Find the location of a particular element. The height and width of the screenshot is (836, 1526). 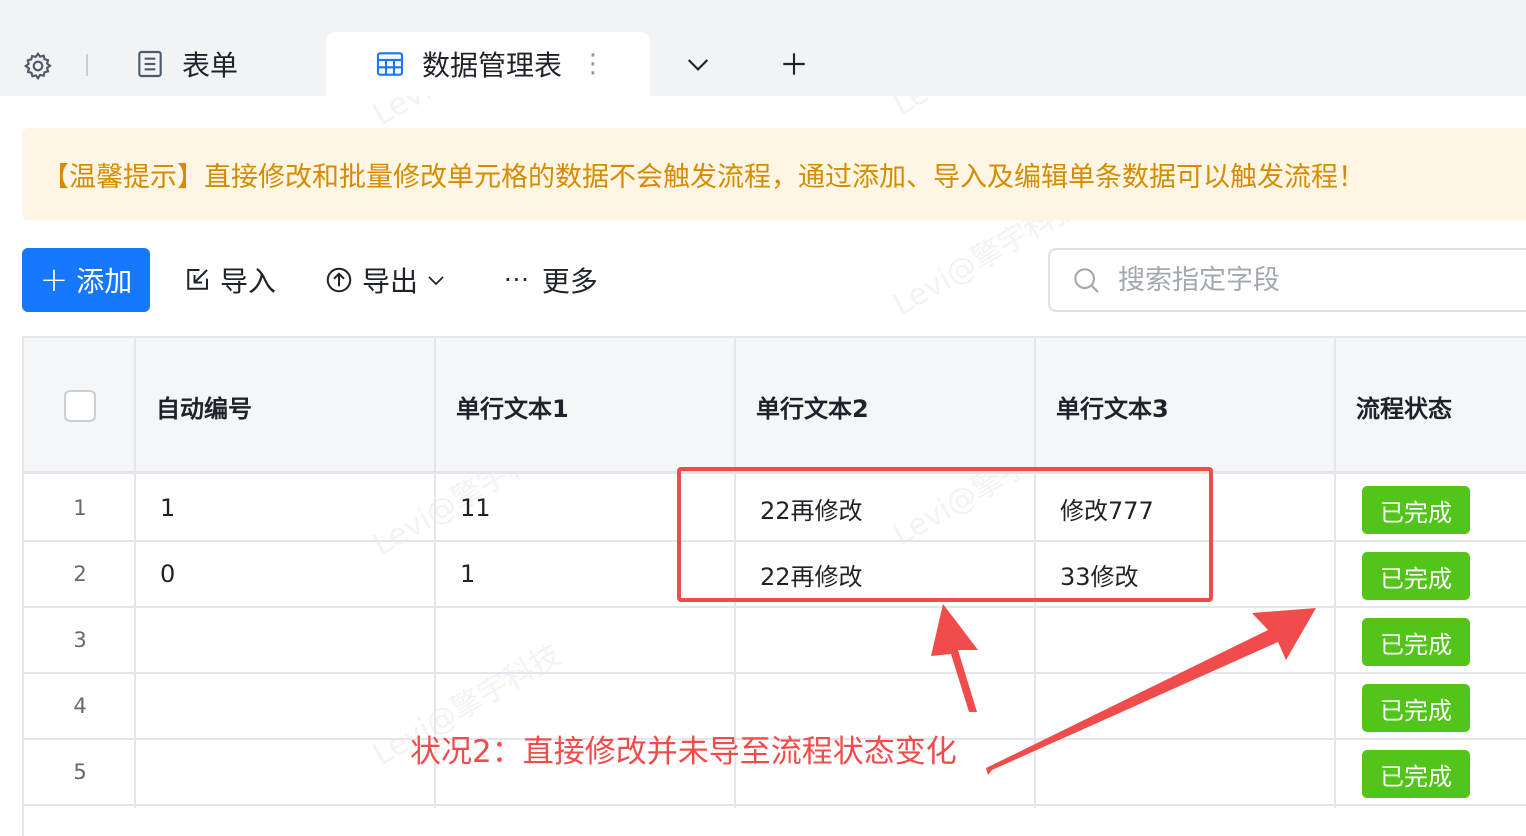

tab-form: 表单 is located at coordinates (229, 64).